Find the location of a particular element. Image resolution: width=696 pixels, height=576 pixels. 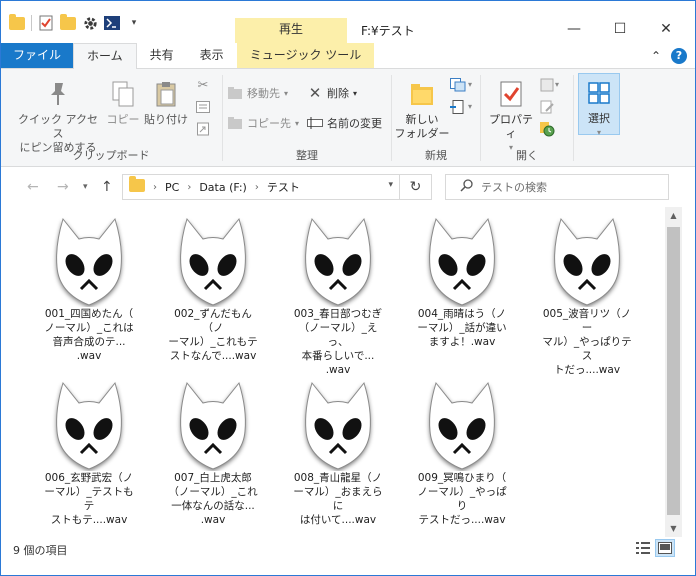

quick-access-toolbar: ▾ is located at coordinates (71, 16).